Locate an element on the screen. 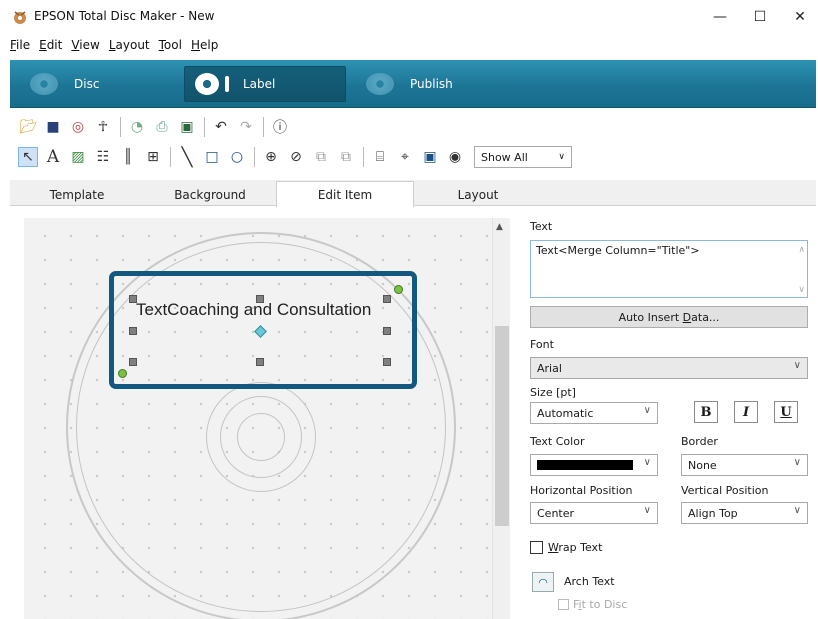 This screenshot has width=818, height=619. wrap-text-label: Wrap Text is located at coordinates (575, 547).